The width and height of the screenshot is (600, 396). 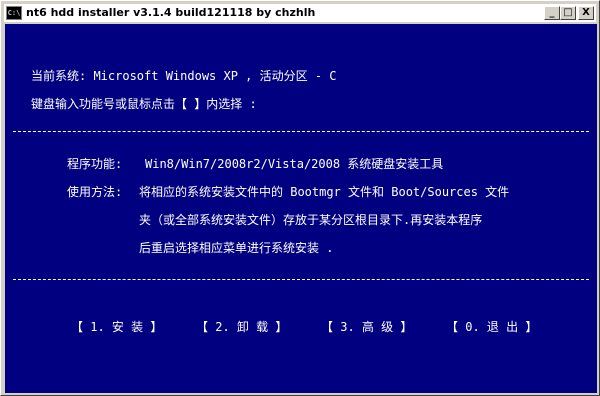 What do you see at coordinates (366, 327) in the screenshot?
I see `menu-advanced: 【 3. 高 级 】` at bounding box center [366, 327].